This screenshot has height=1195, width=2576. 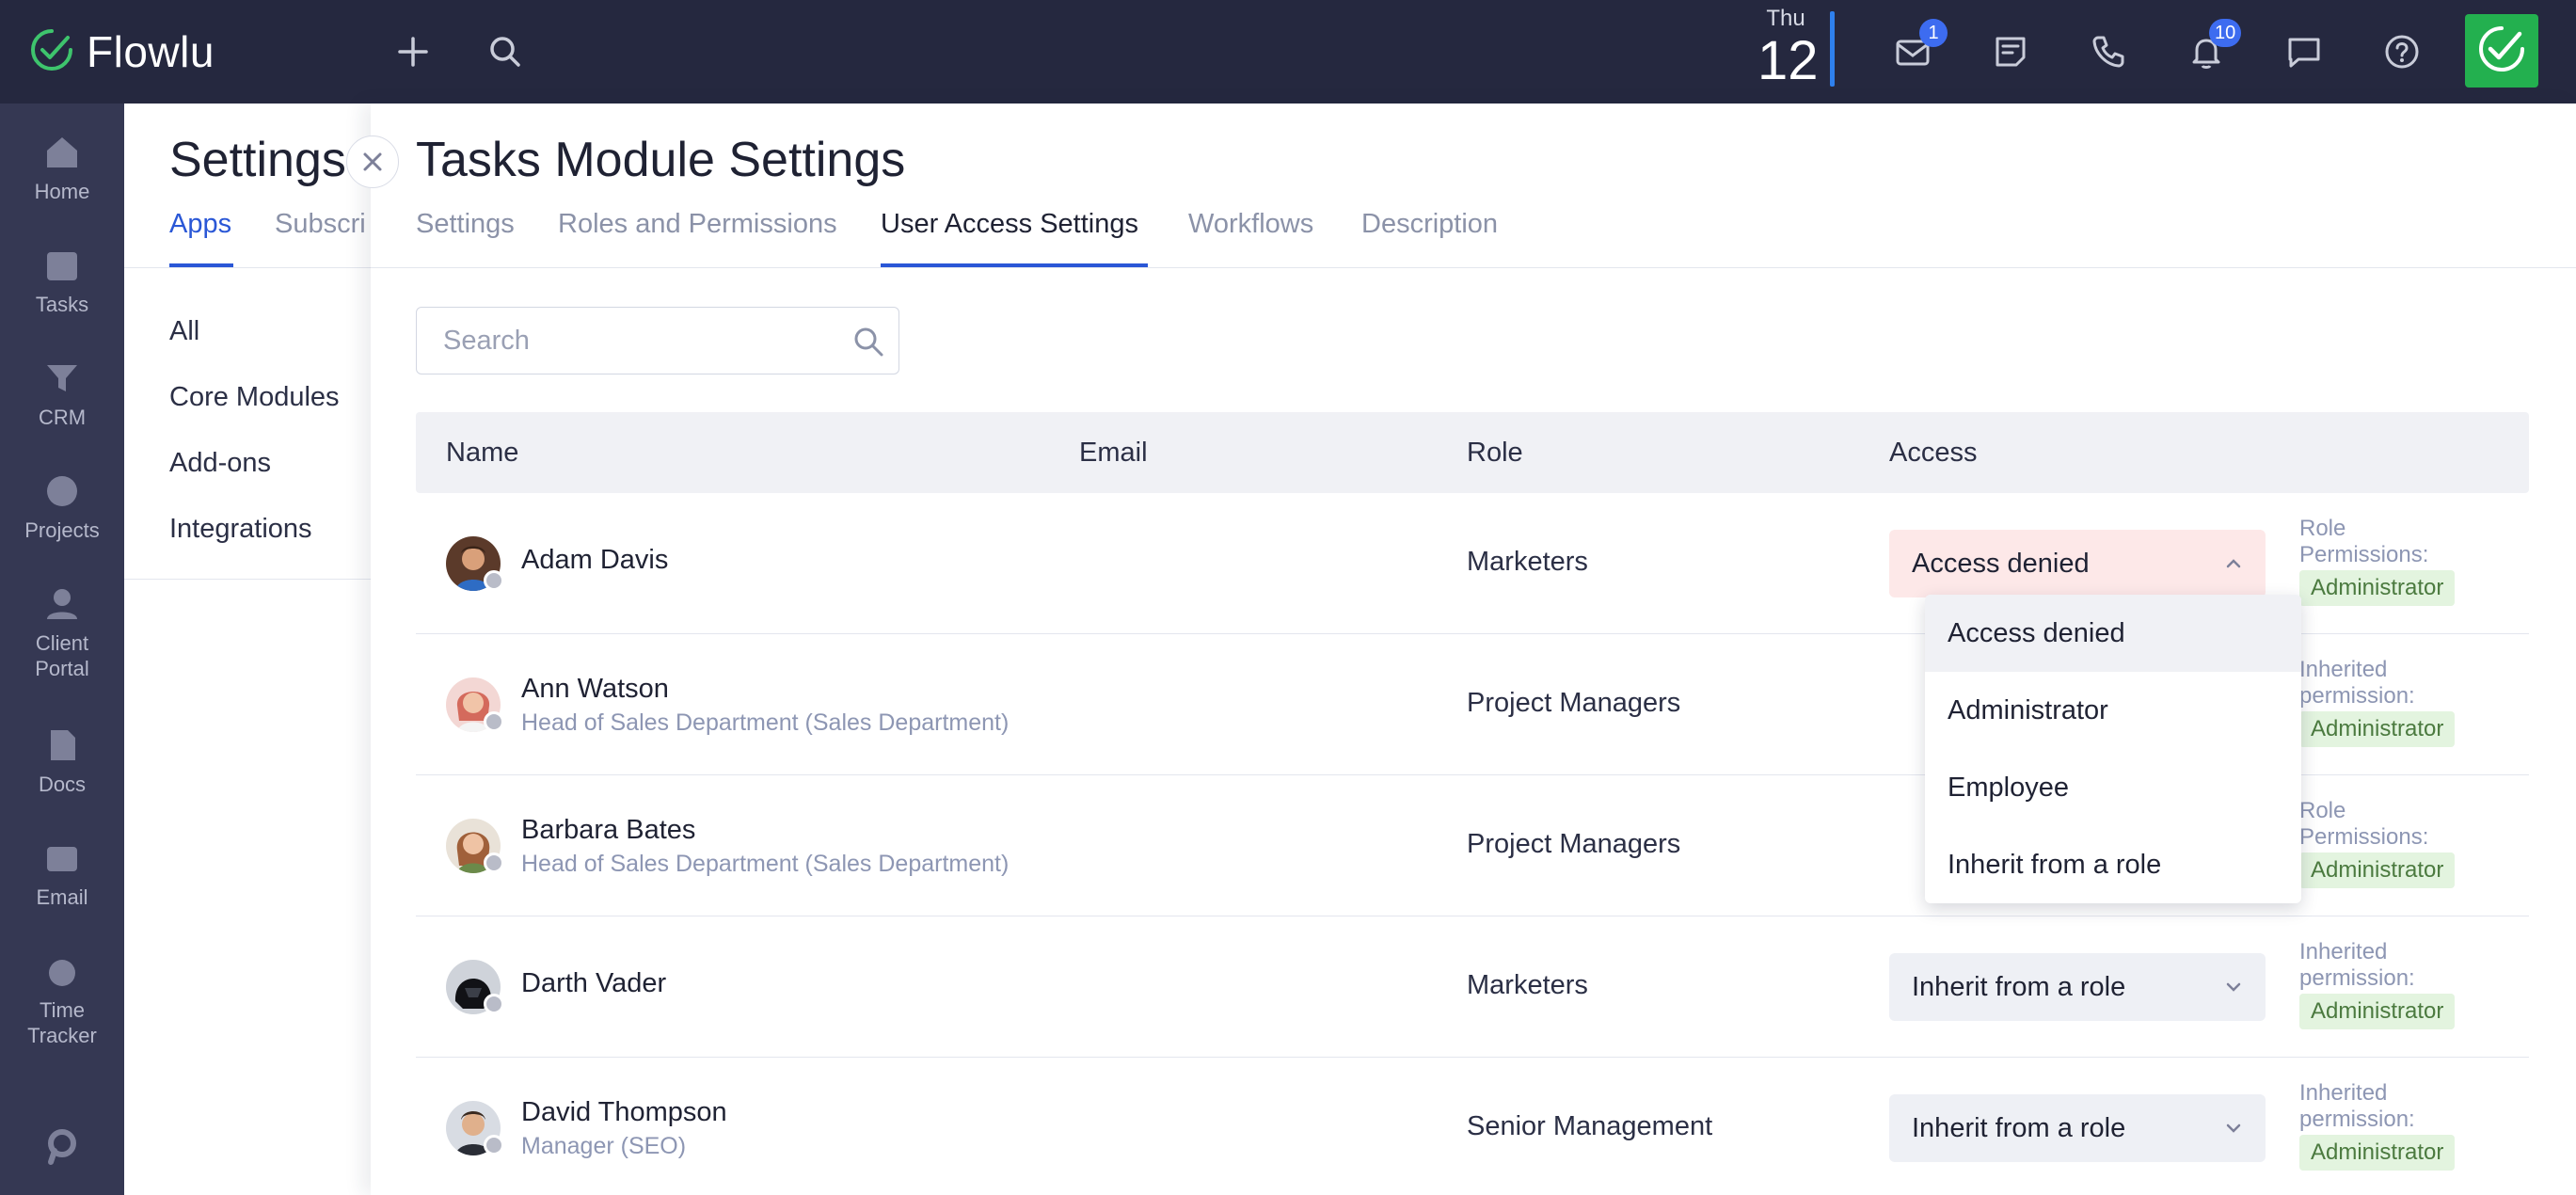 I want to click on brand: Flowlu, so click(x=122, y=51).